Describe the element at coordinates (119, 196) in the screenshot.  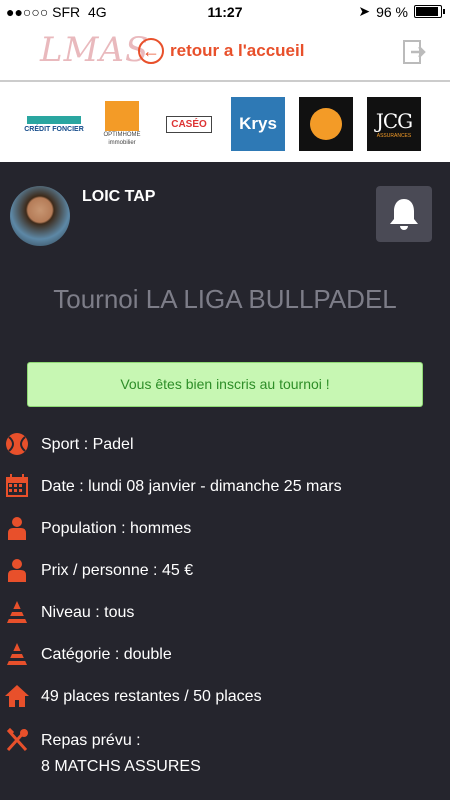
I see `user-name: LOIC TAP` at that location.